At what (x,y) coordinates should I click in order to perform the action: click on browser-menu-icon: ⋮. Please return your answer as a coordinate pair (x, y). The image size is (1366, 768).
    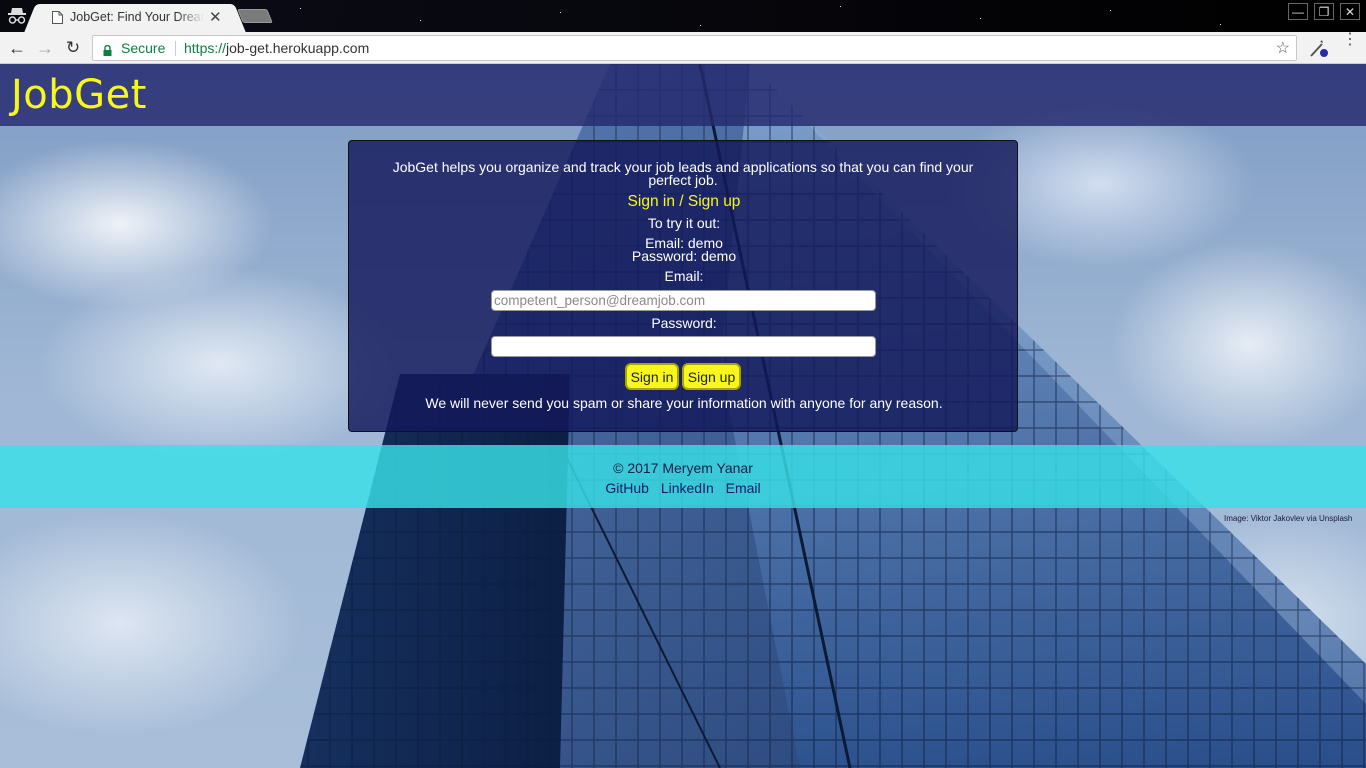
    Looking at the image, I should click on (1350, 40).